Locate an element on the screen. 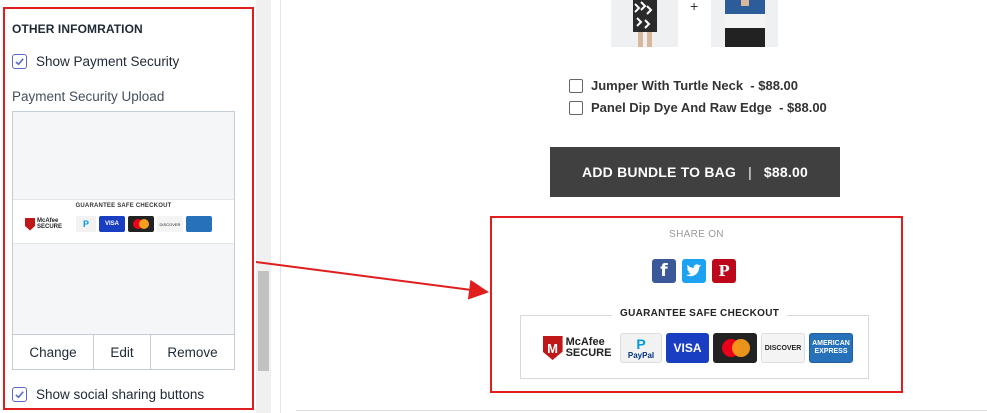 The height and width of the screenshot is (413, 987). add-bundle-to-bag-button: ADD BUNDLE TO BAG | $88.00 is located at coordinates (695, 172).